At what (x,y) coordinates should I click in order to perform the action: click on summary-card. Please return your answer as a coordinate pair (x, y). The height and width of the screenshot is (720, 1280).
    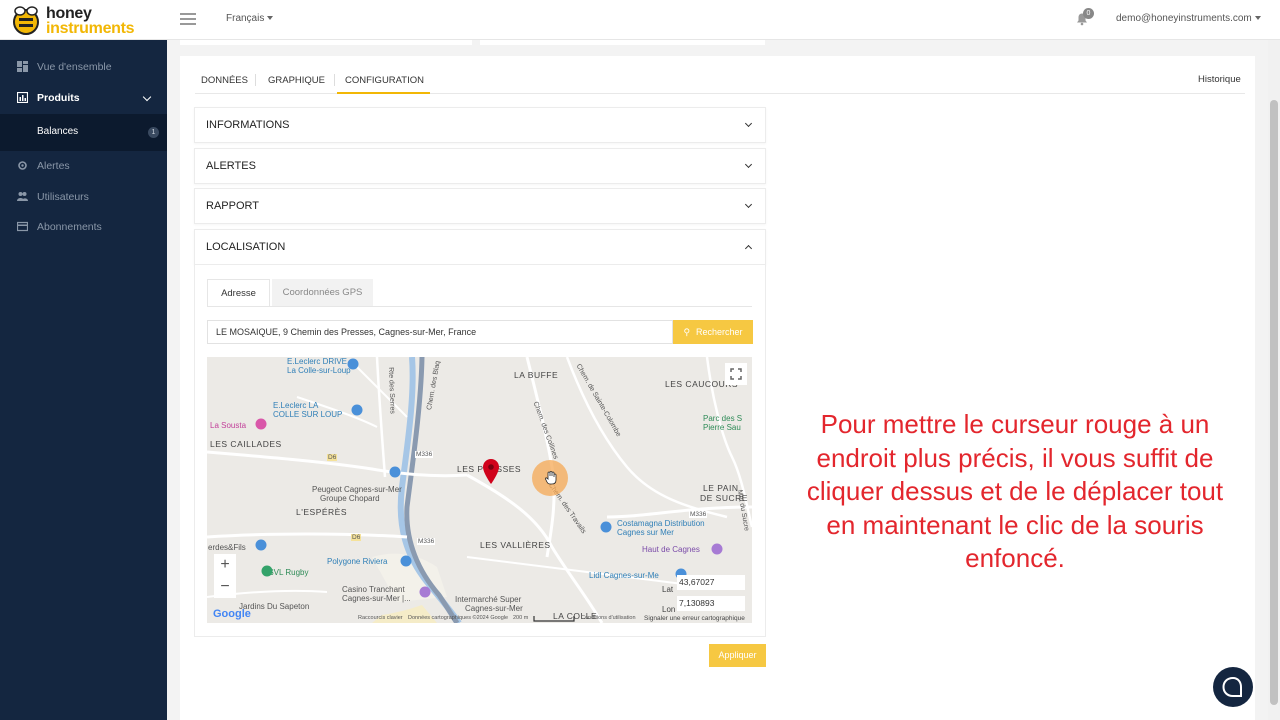
    Looking at the image, I should click on (326, 42).